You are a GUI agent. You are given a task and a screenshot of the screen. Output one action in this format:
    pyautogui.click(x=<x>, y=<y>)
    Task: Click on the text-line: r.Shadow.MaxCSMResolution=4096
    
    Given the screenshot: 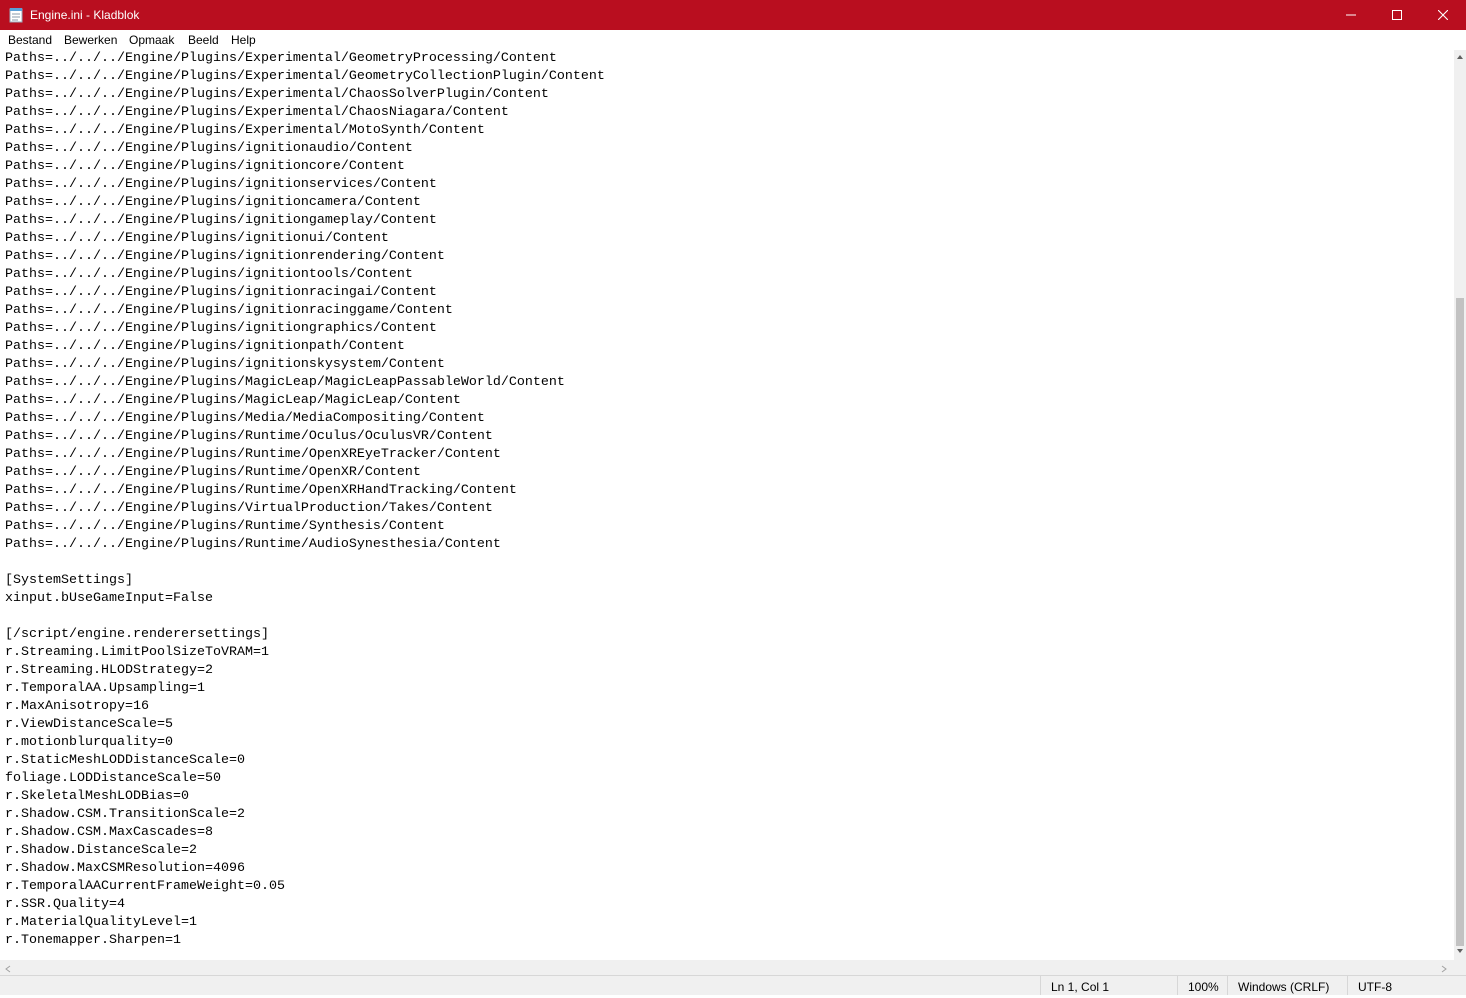 What is the action you would take?
    pyautogui.click(x=729, y=869)
    